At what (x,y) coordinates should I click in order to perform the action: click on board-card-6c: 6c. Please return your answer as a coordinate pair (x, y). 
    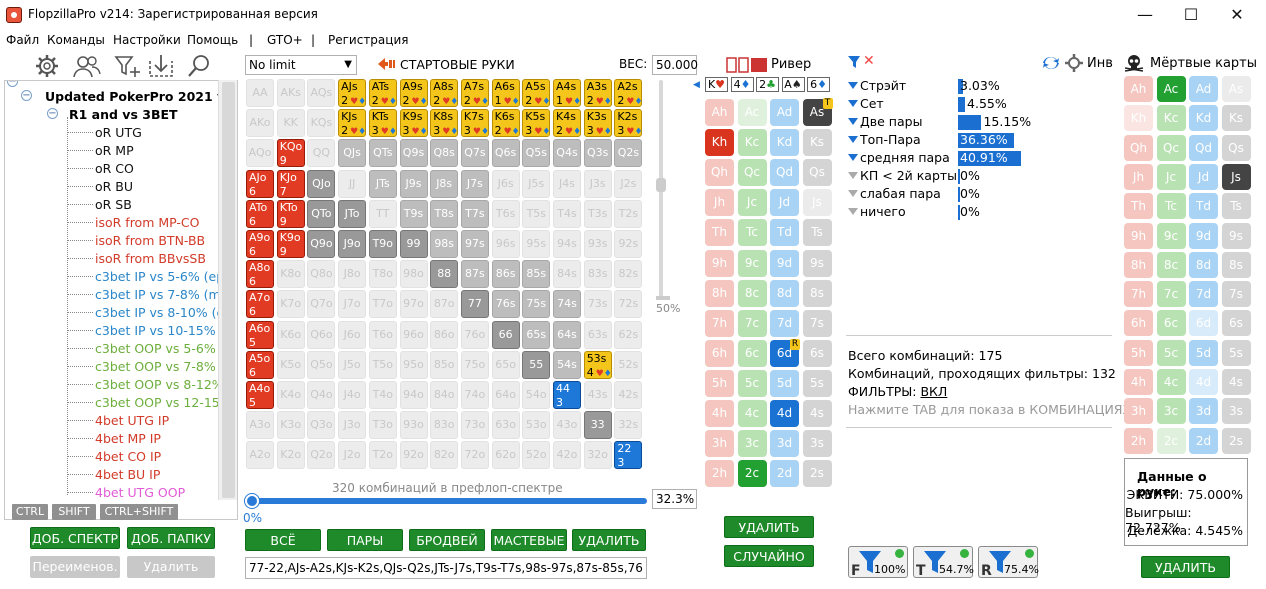
    Looking at the image, I should click on (752, 353).